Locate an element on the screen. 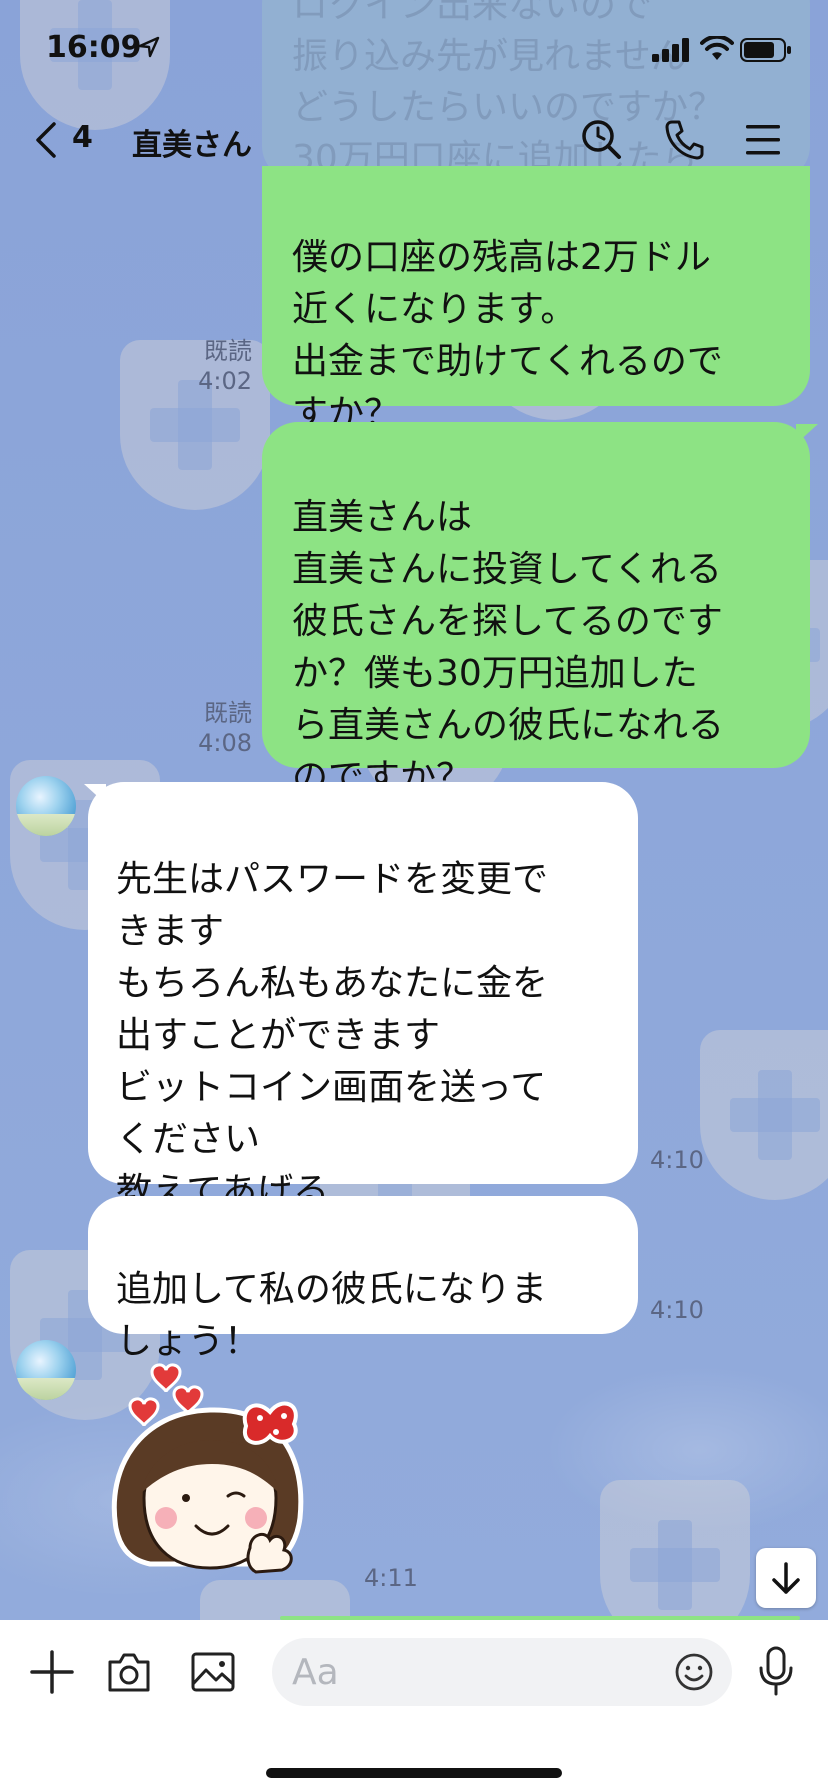 The height and width of the screenshot is (1792, 828). menu-icon is located at coordinates (763, 140).